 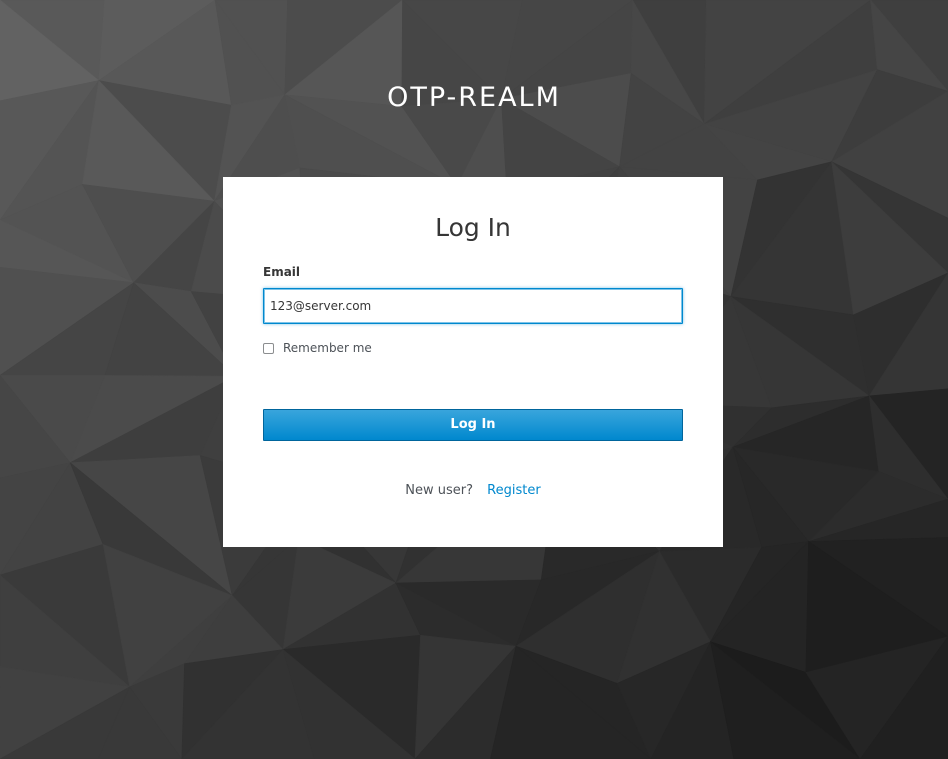 What do you see at coordinates (474, 97) in the screenshot?
I see `realm-title: OTP-REALM` at bounding box center [474, 97].